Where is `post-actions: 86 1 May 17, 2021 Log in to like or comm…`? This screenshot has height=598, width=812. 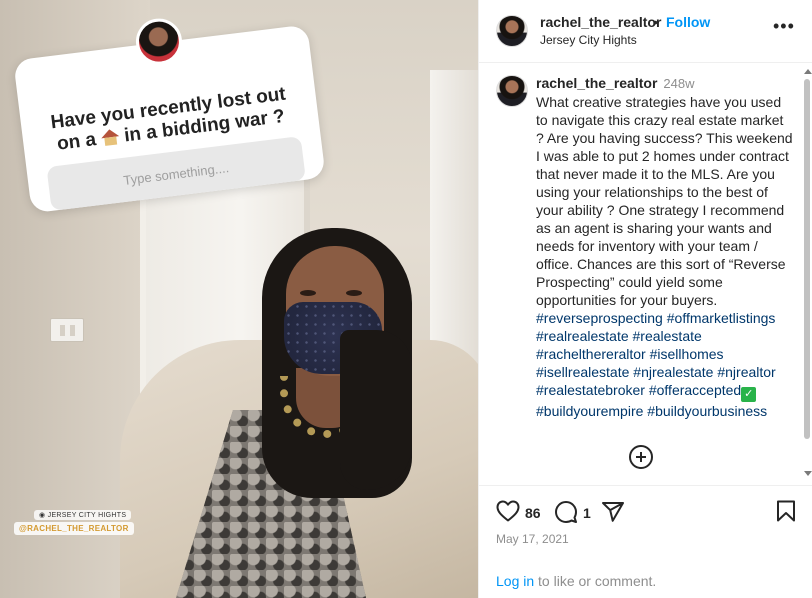 post-actions: 86 1 May 17, 2021 Log in to like or comm… is located at coordinates (645, 541).